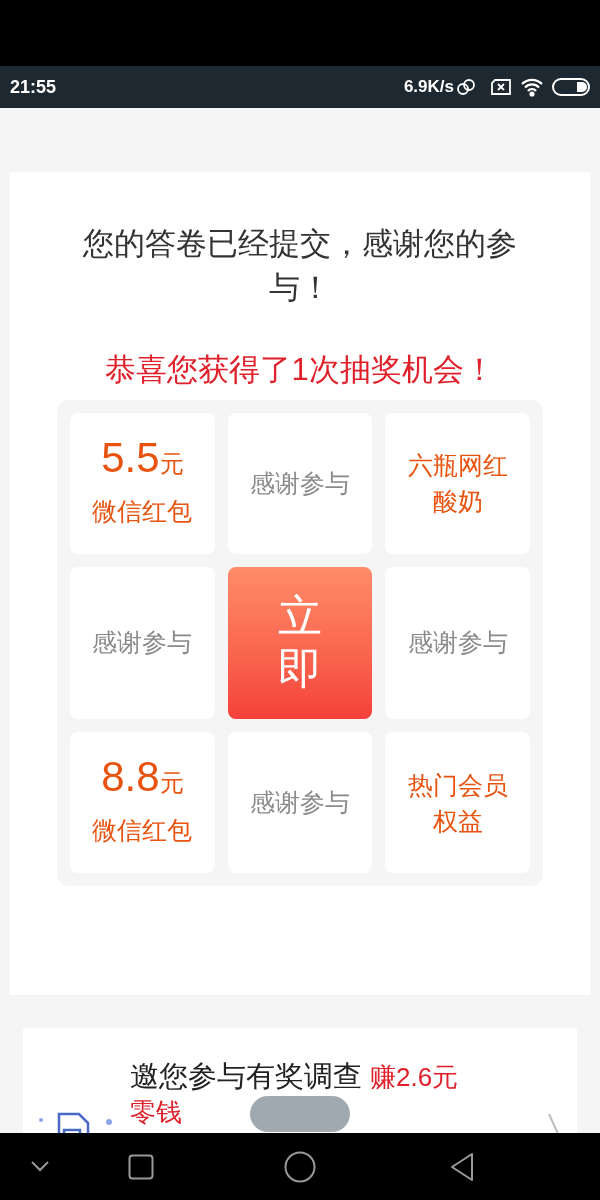  Describe the element at coordinates (554, 1123) in the screenshot. I see `chevron-right-icon` at that location.